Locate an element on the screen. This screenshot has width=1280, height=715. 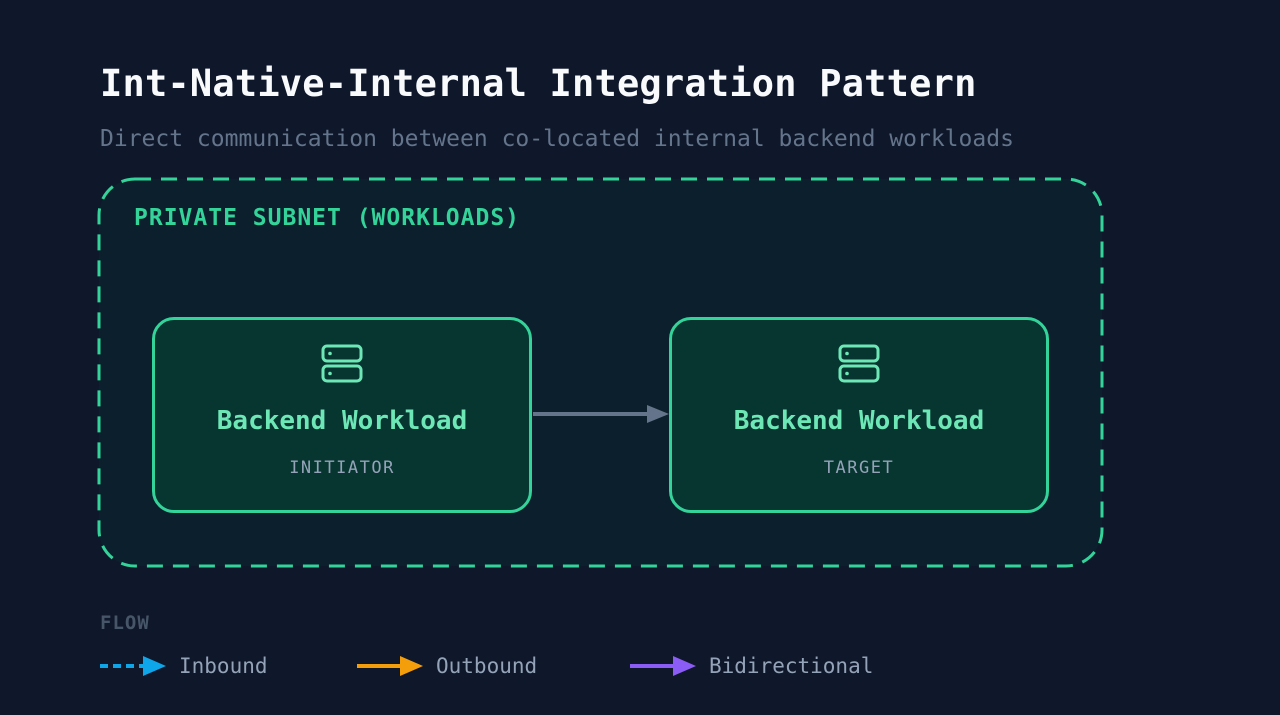
connector-arrow is located at coordinates (601, 414).